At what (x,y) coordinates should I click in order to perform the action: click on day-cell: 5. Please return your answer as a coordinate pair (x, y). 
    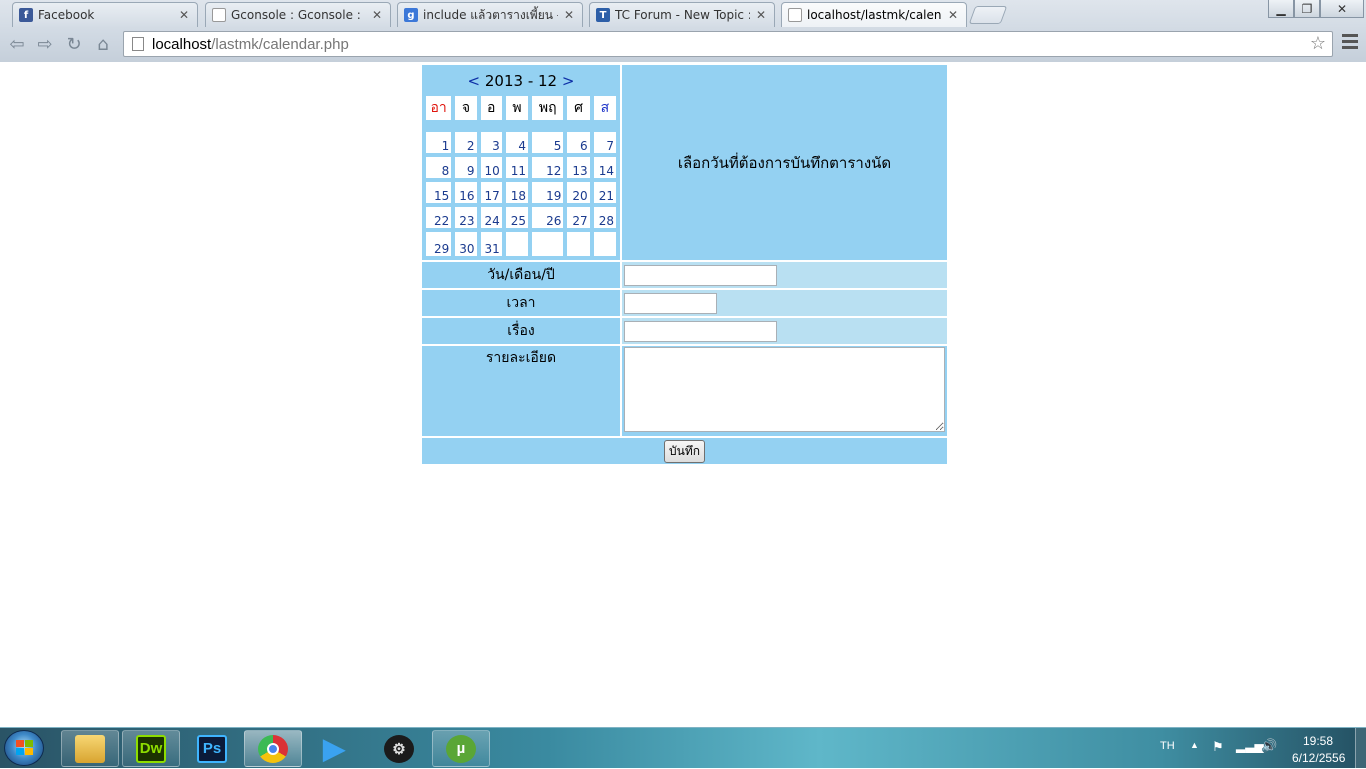
    Looking at the image, I should click on (548, 142).